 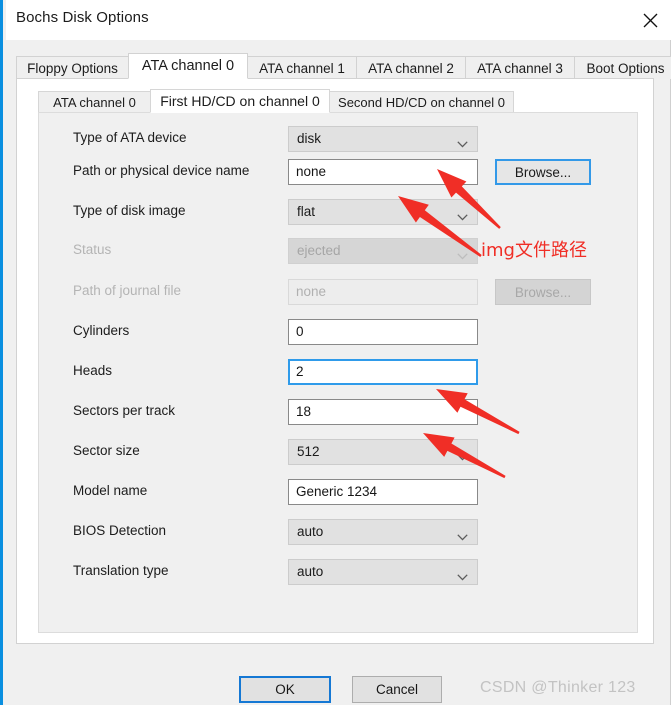 I want to click on form-row-bios-detection: BIOS Detection auto, so click(x=339, y=532).